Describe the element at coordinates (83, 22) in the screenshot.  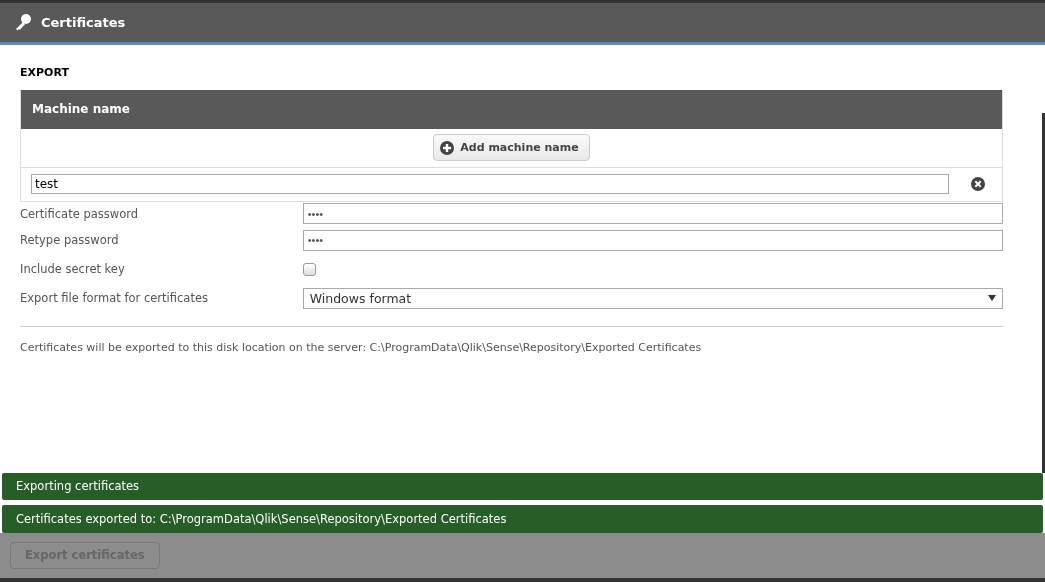
I see `page-title: Certificates` at that location.